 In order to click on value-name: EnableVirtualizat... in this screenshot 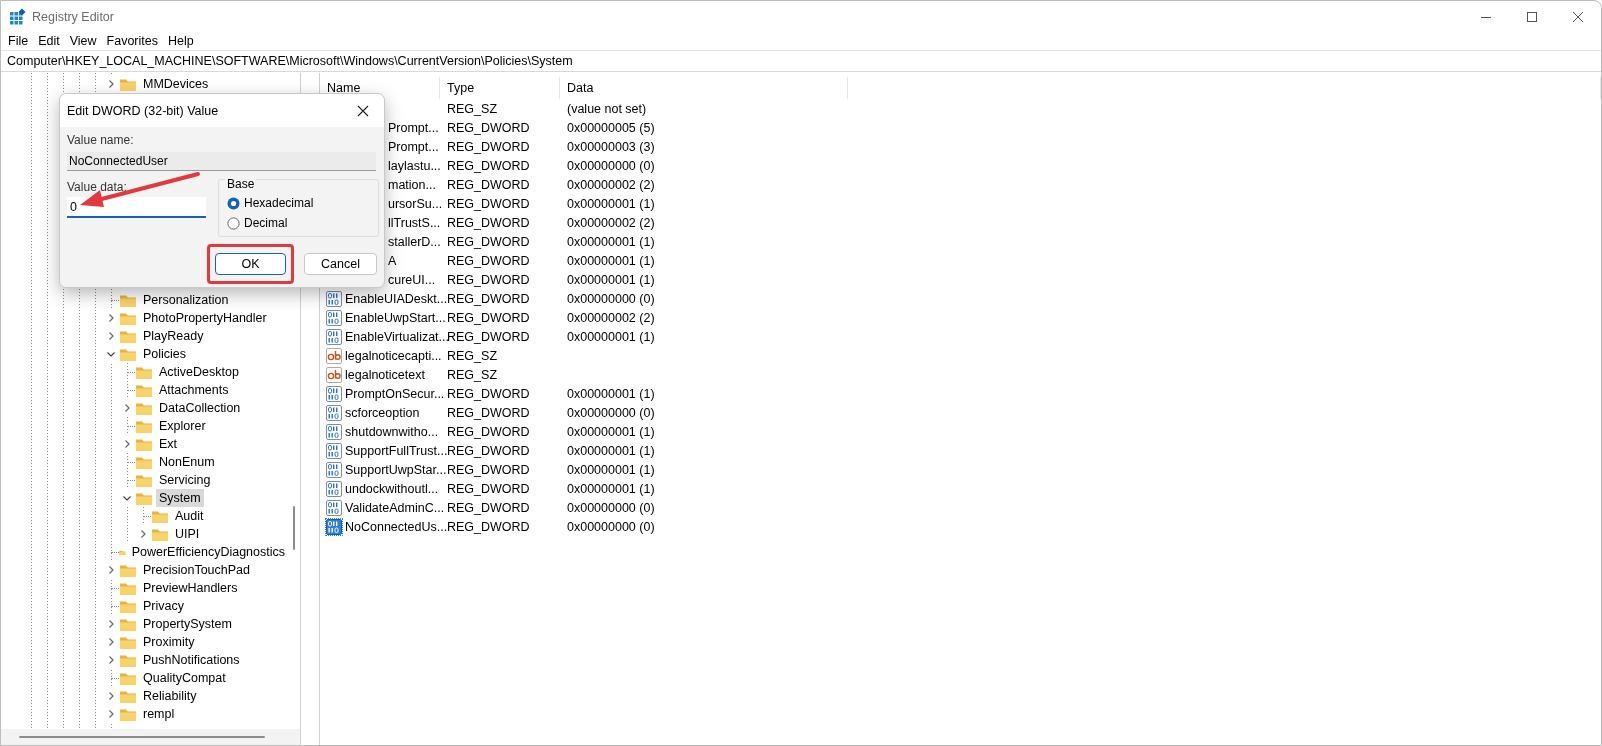, I will do `click(397, 336)`.